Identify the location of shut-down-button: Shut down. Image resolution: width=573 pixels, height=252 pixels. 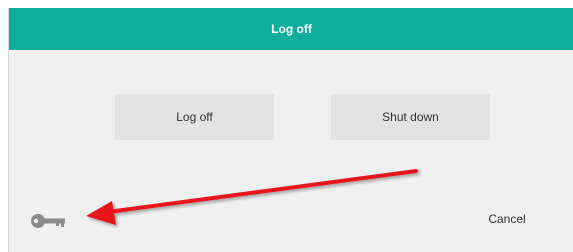
(410, 117).